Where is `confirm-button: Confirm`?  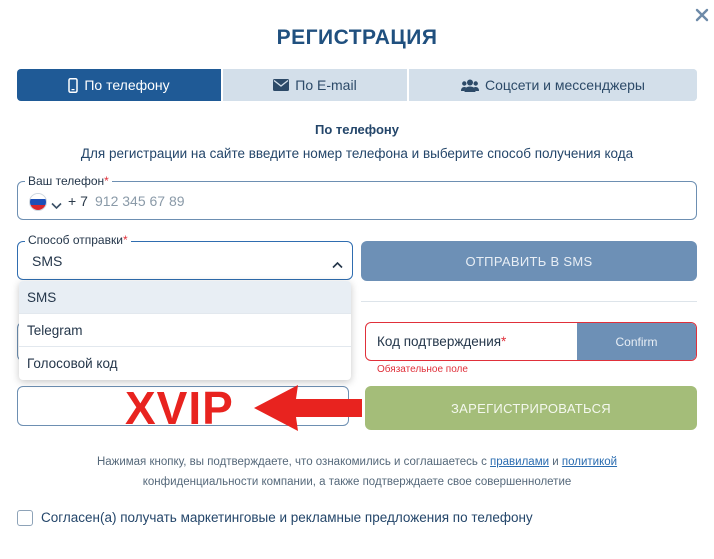
confirm-button: Confirm is located at coordinates (636, 341).